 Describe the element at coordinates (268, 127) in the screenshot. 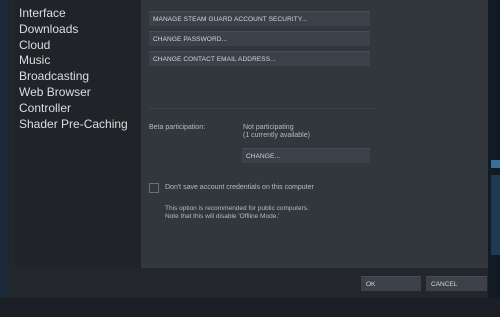

I see `beta-status: Not participating` at that location.